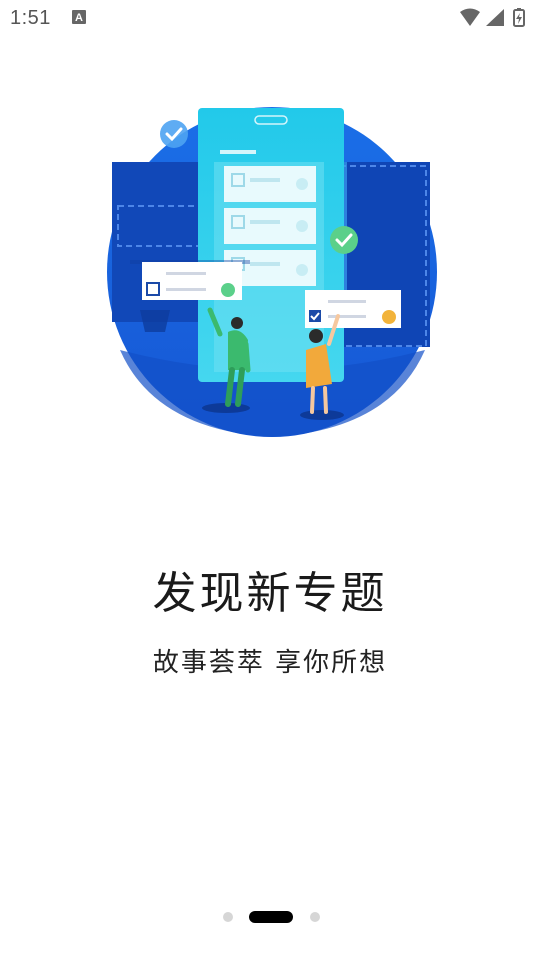 The image size is (540, 960). Describe the element at coordinates (270, 663) in the screenshot. I see `onboarding-subtitle: 故事荟萃 享你所想` at that location.